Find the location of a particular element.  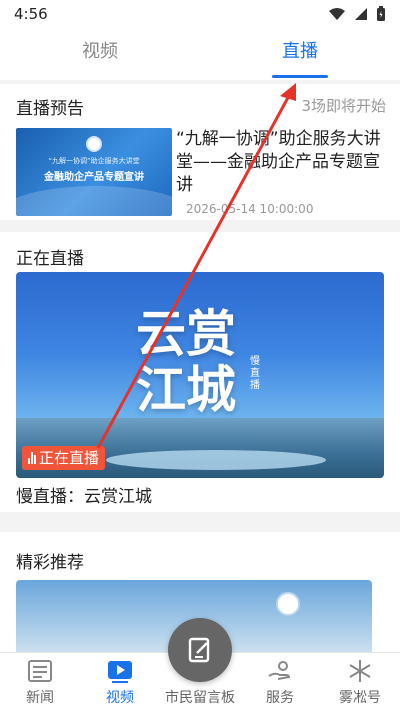

nav-message-board-label: 市民留言板 is located at coordinates (200, 698).